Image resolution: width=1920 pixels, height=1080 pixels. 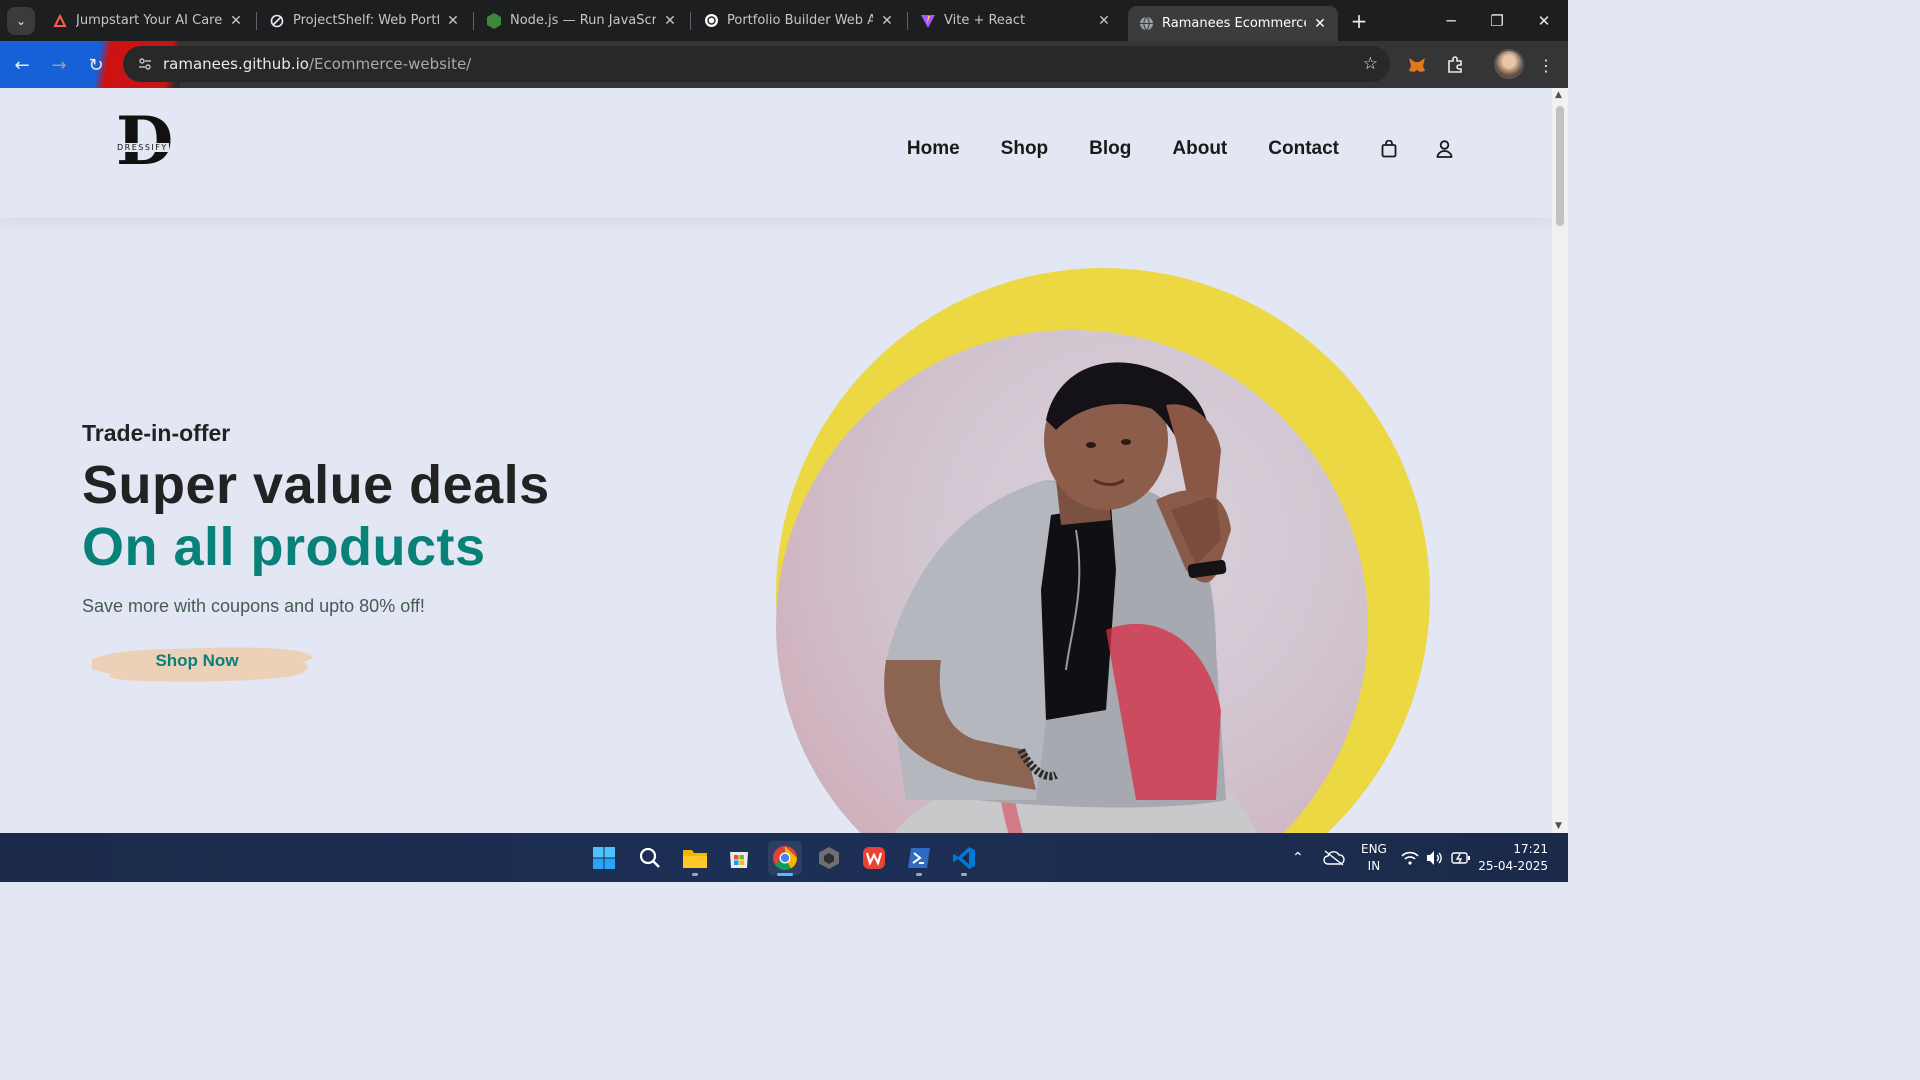 I want to click on system-clock: 17:21 25-04-2025, so click(x=1513, y=858).